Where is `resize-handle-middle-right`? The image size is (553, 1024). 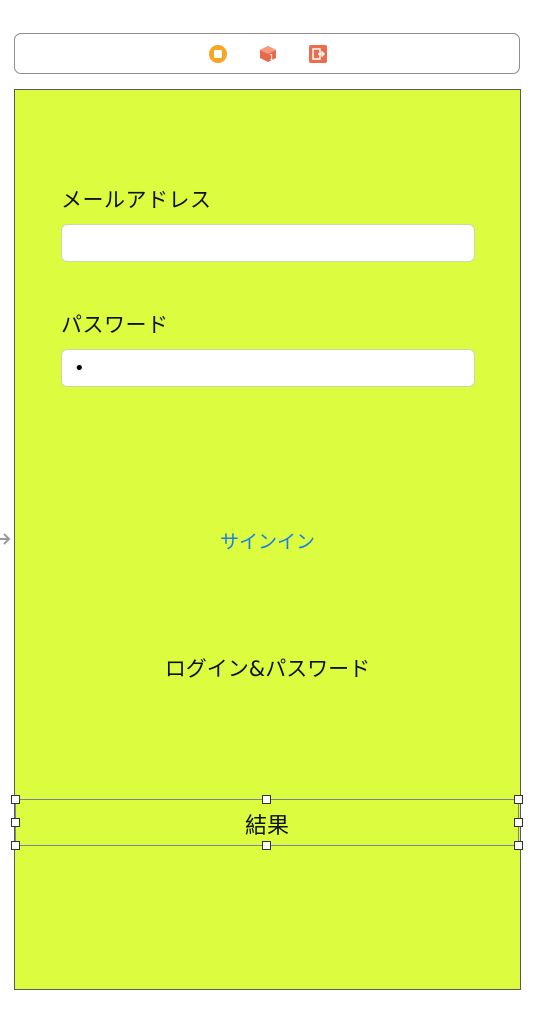
resize-handle-middle-right is located at coordinates (518, 822).